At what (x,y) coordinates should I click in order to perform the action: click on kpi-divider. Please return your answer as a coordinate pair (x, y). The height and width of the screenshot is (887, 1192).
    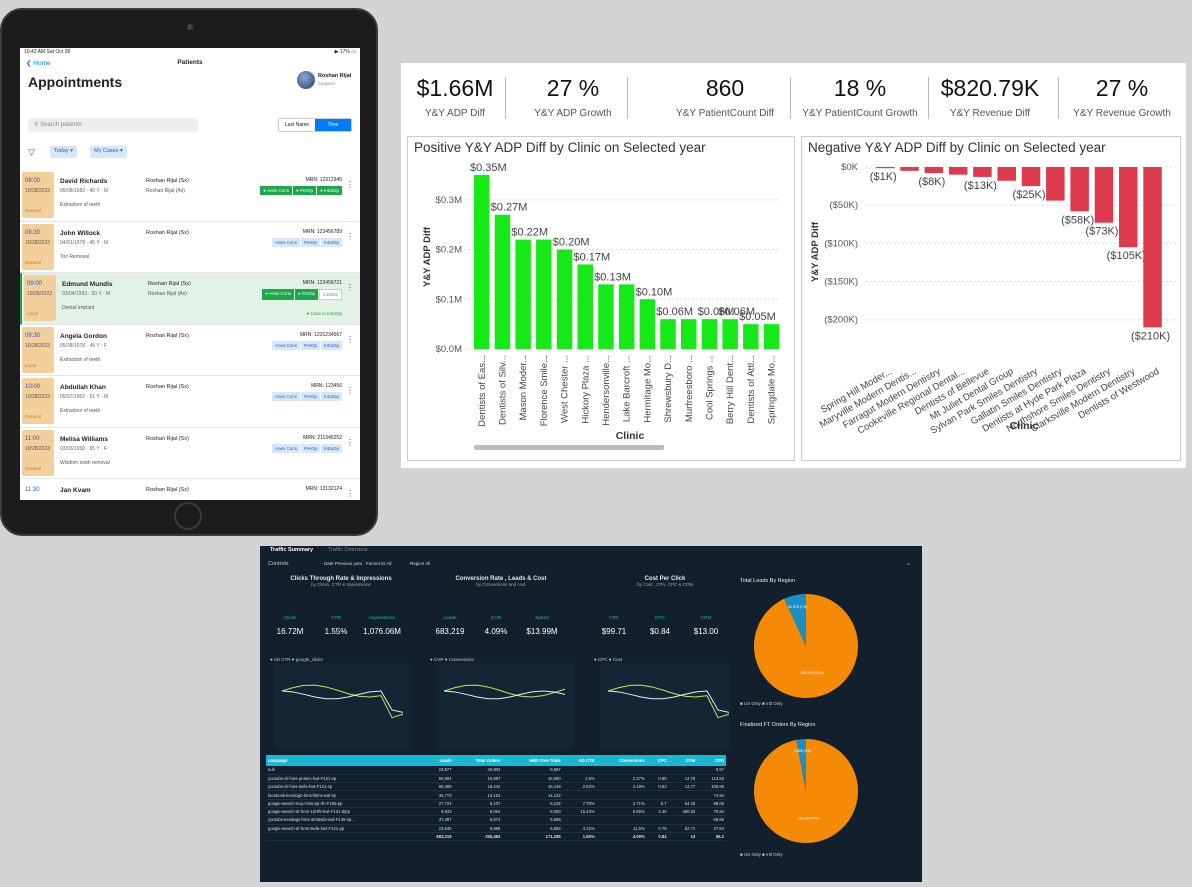
    Looking at the image, I should click on (1058, 98).